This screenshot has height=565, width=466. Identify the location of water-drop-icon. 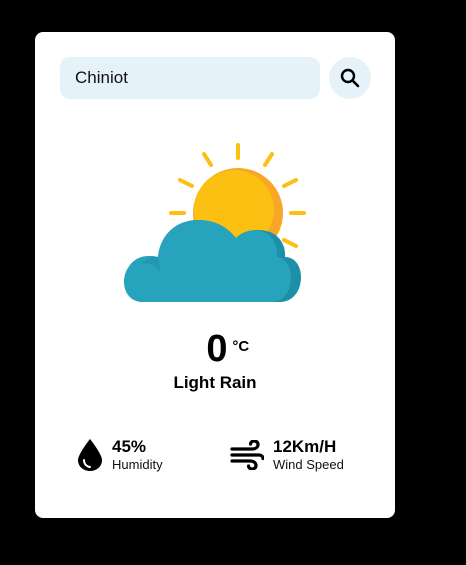
(90, 455).